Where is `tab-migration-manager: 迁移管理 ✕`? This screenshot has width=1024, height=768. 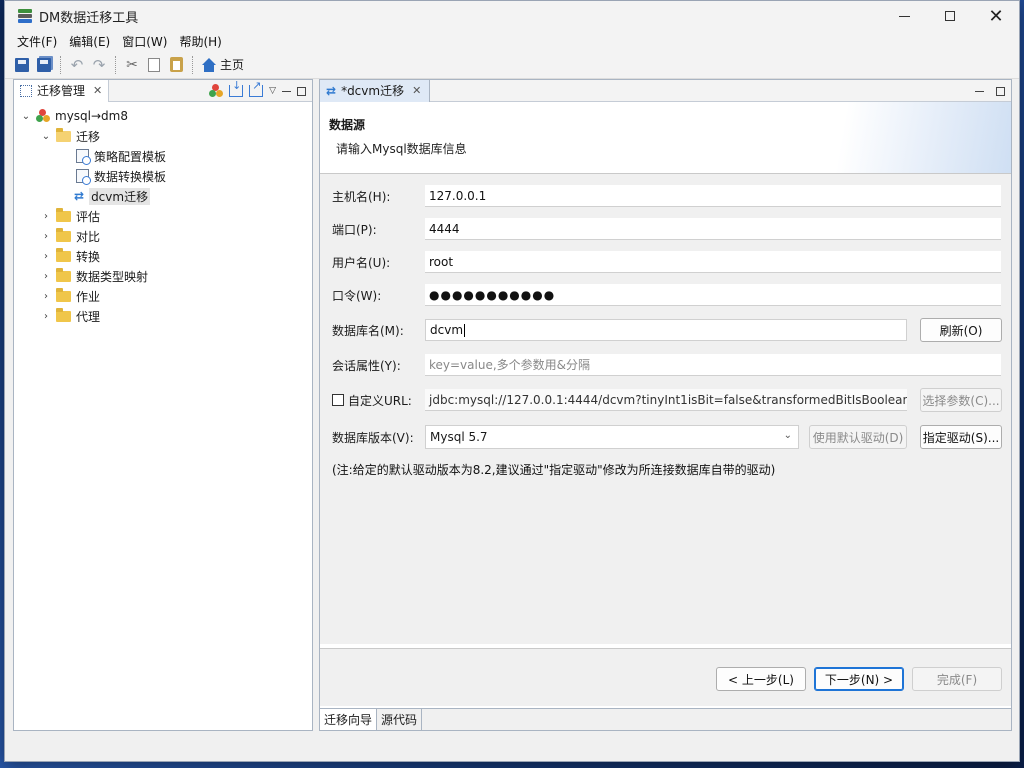 tab-migration-manager: 迁移管理 ✕ is located at coordinates (62, 90).